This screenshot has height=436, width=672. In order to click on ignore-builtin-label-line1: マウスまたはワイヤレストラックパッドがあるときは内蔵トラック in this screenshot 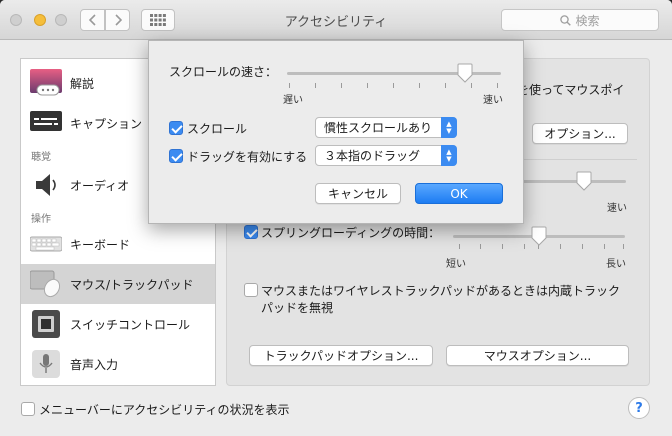, I will do `click(441, 291)`.